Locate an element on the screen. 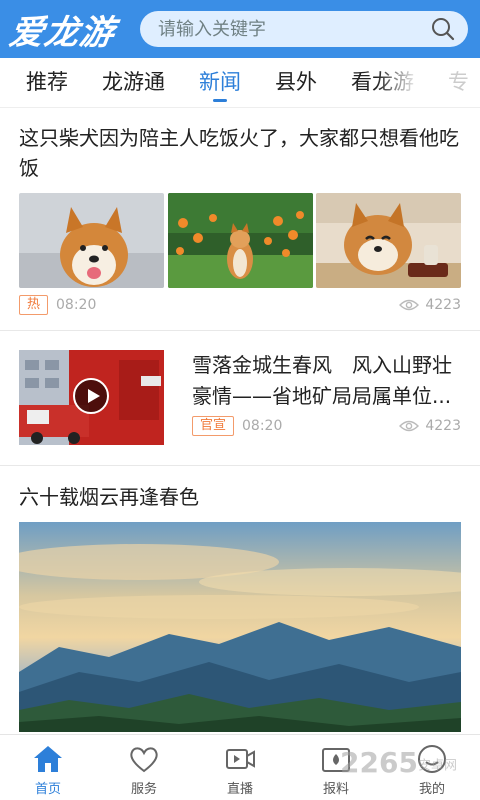 This screenshot has width=480, height=800. tab-news: 新闻 is located at coordinates (220, 82).